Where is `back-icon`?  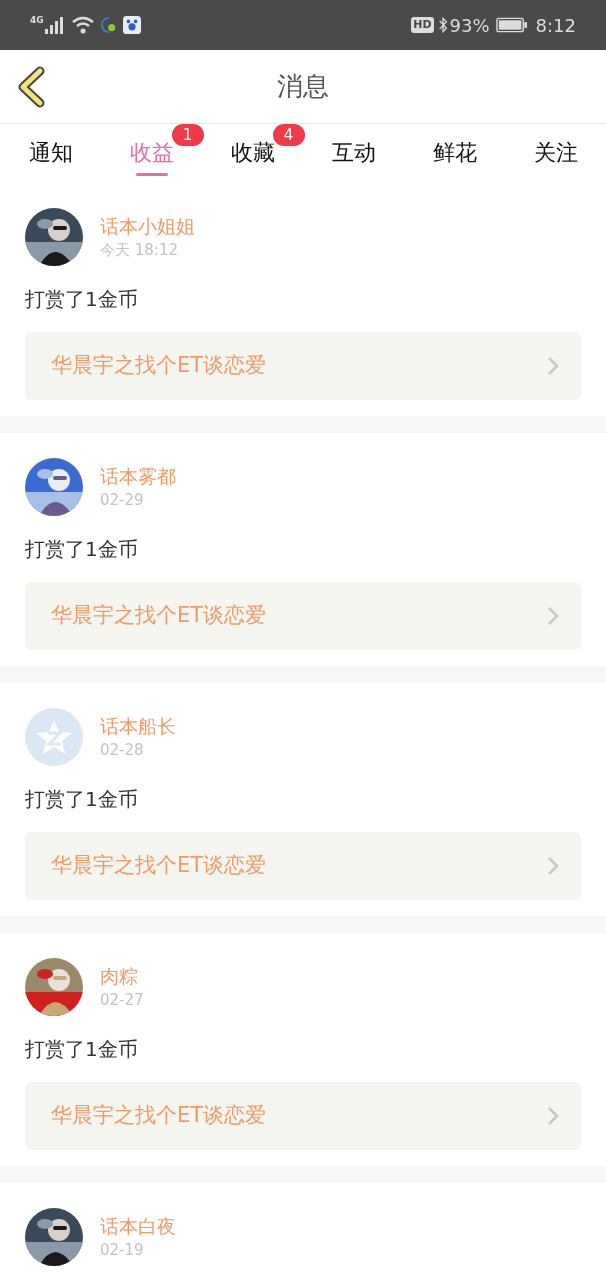
back-icon is located at coordinates (31, 87).